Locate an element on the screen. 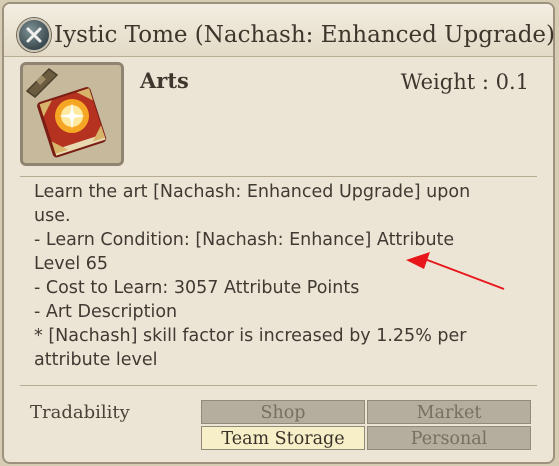 This screenshot has height=466, width=559. tradability-personal: Personal is located at coordinates (449, 438).